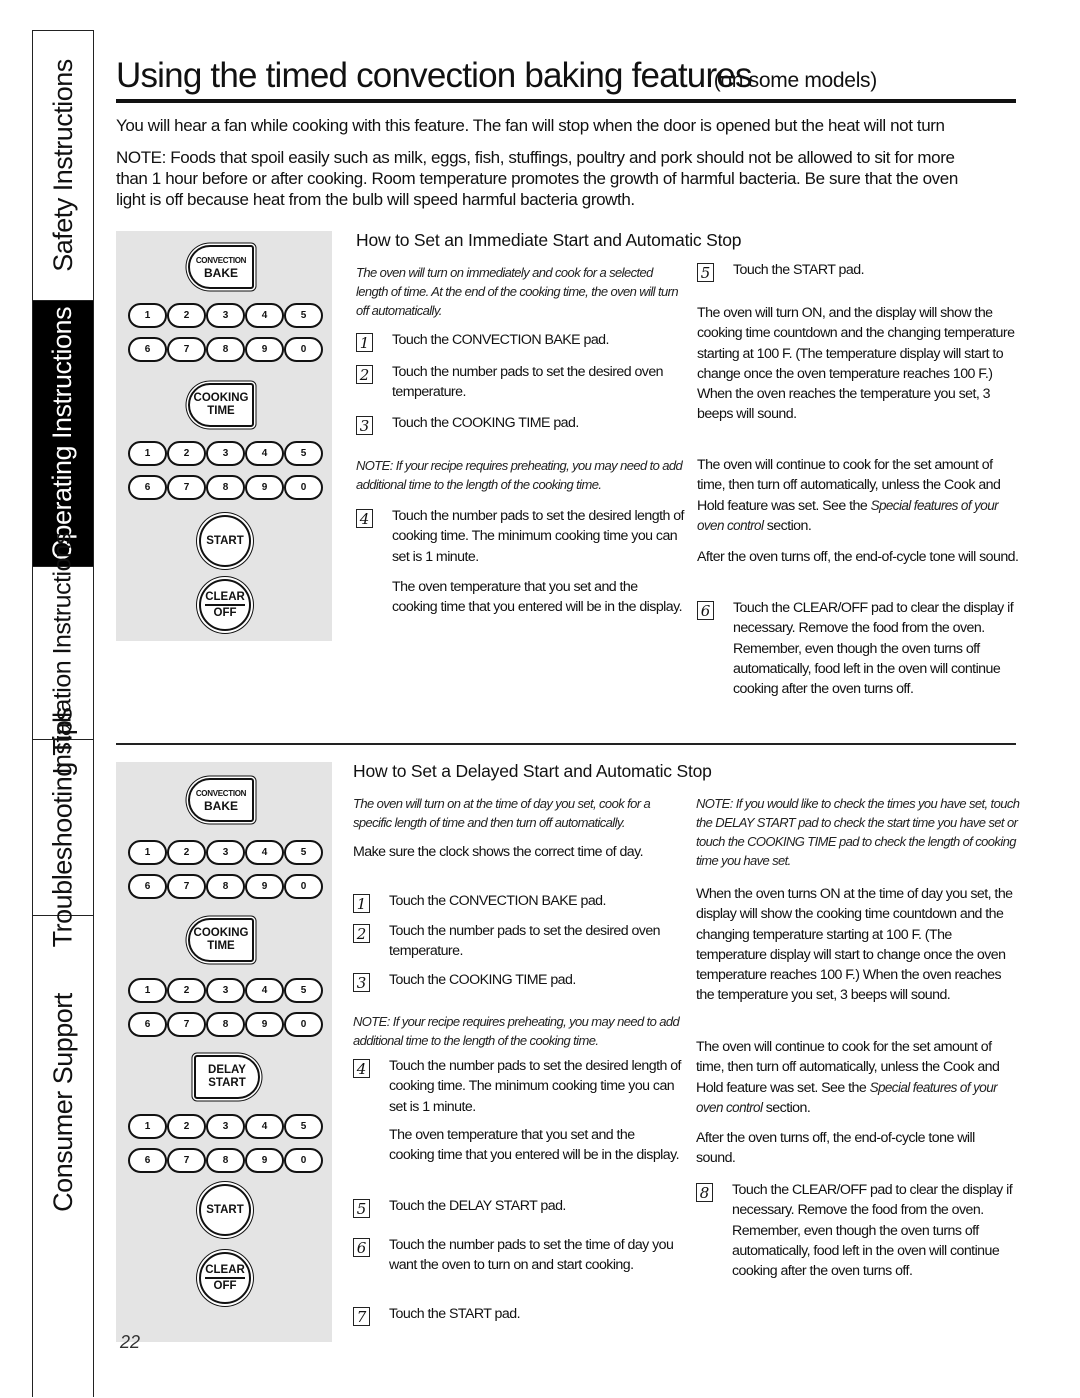 The image size is (1080, 1398). Describe the element at coordinates (364, 342) in the screenshot. I see `step-number: 1` at that location.